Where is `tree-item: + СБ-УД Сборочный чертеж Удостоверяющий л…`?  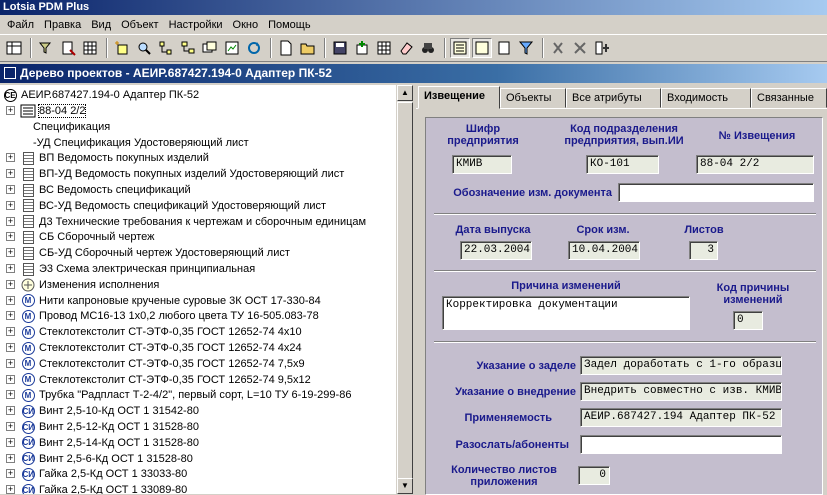 tree-item: + СБ-УД Сборочный чертеж Удостоверяющий л… is located at coordinates (145, 253).